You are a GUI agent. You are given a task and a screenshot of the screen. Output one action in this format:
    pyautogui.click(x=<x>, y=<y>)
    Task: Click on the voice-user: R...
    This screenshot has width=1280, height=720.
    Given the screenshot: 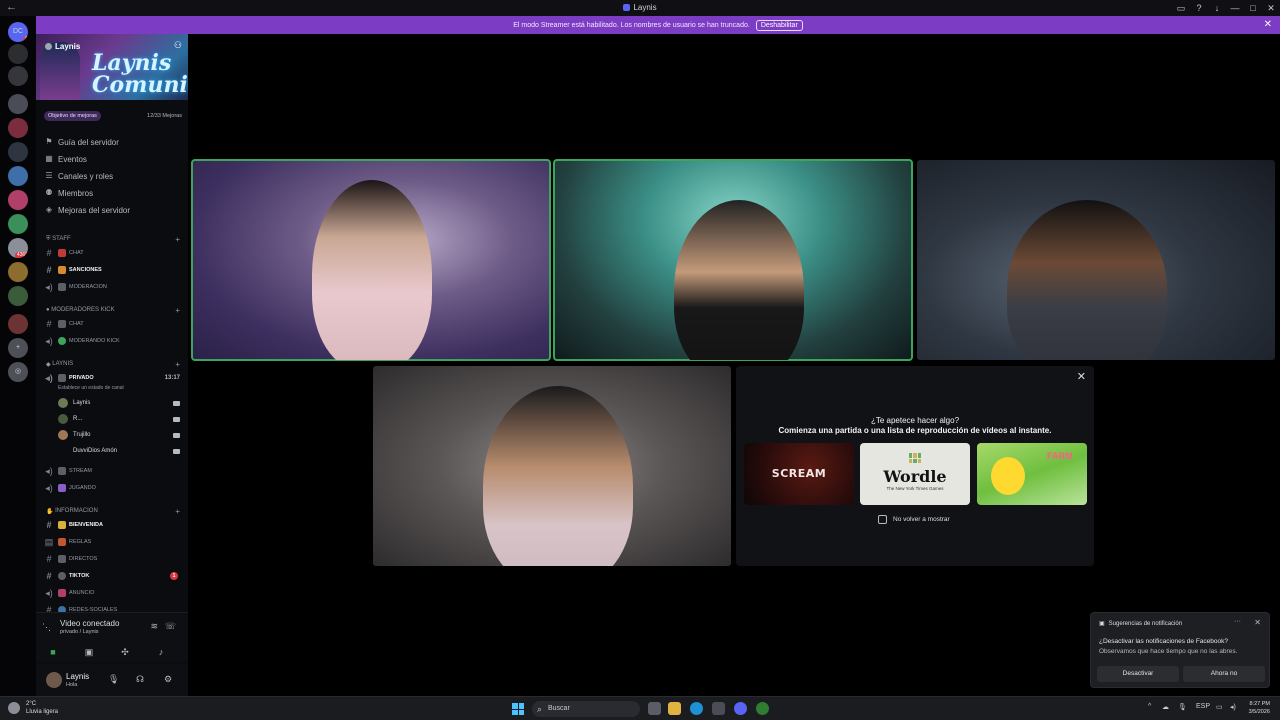 What is the action you would take?
    pyautogui.click(x=119, y=419)
    